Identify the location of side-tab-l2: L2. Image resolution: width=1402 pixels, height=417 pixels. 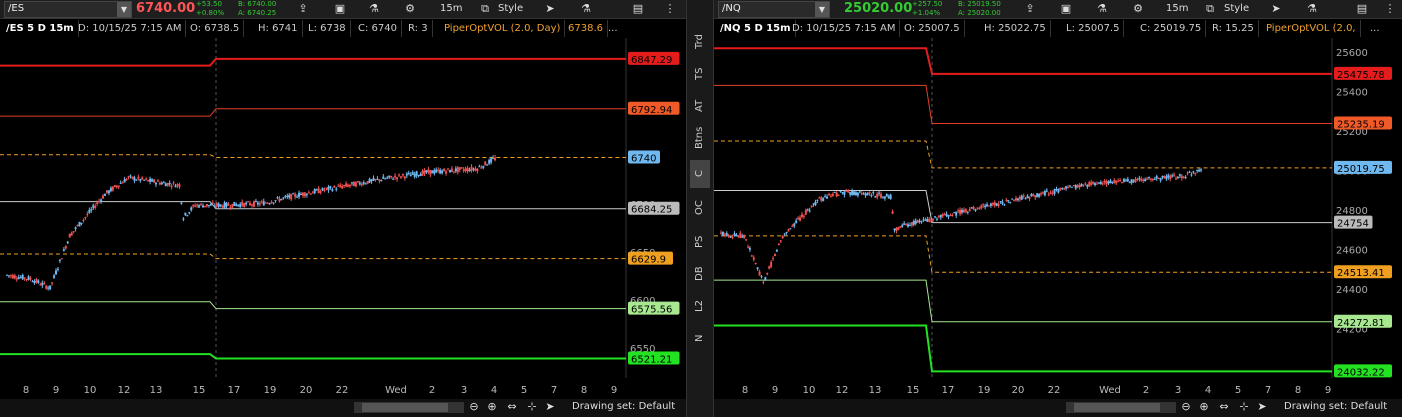
(700, 306).